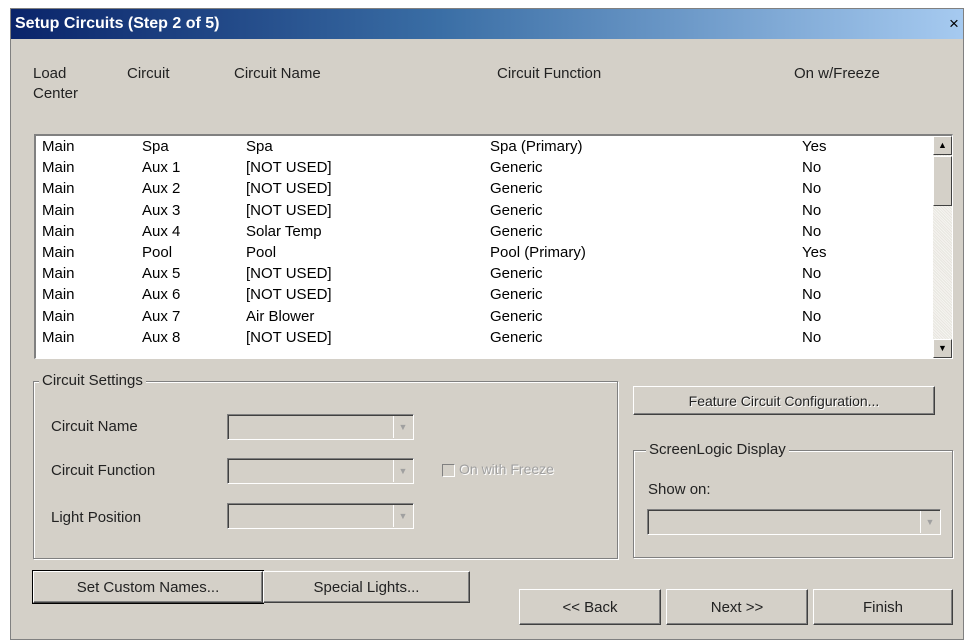 The width and height of the screenshot is (969, 644). What do you see at coordinates (117, 23) in the screenshot?
I see `dialog-title: Setup Circuits (Step 2 of 5)` at bounding box center [117, 23].